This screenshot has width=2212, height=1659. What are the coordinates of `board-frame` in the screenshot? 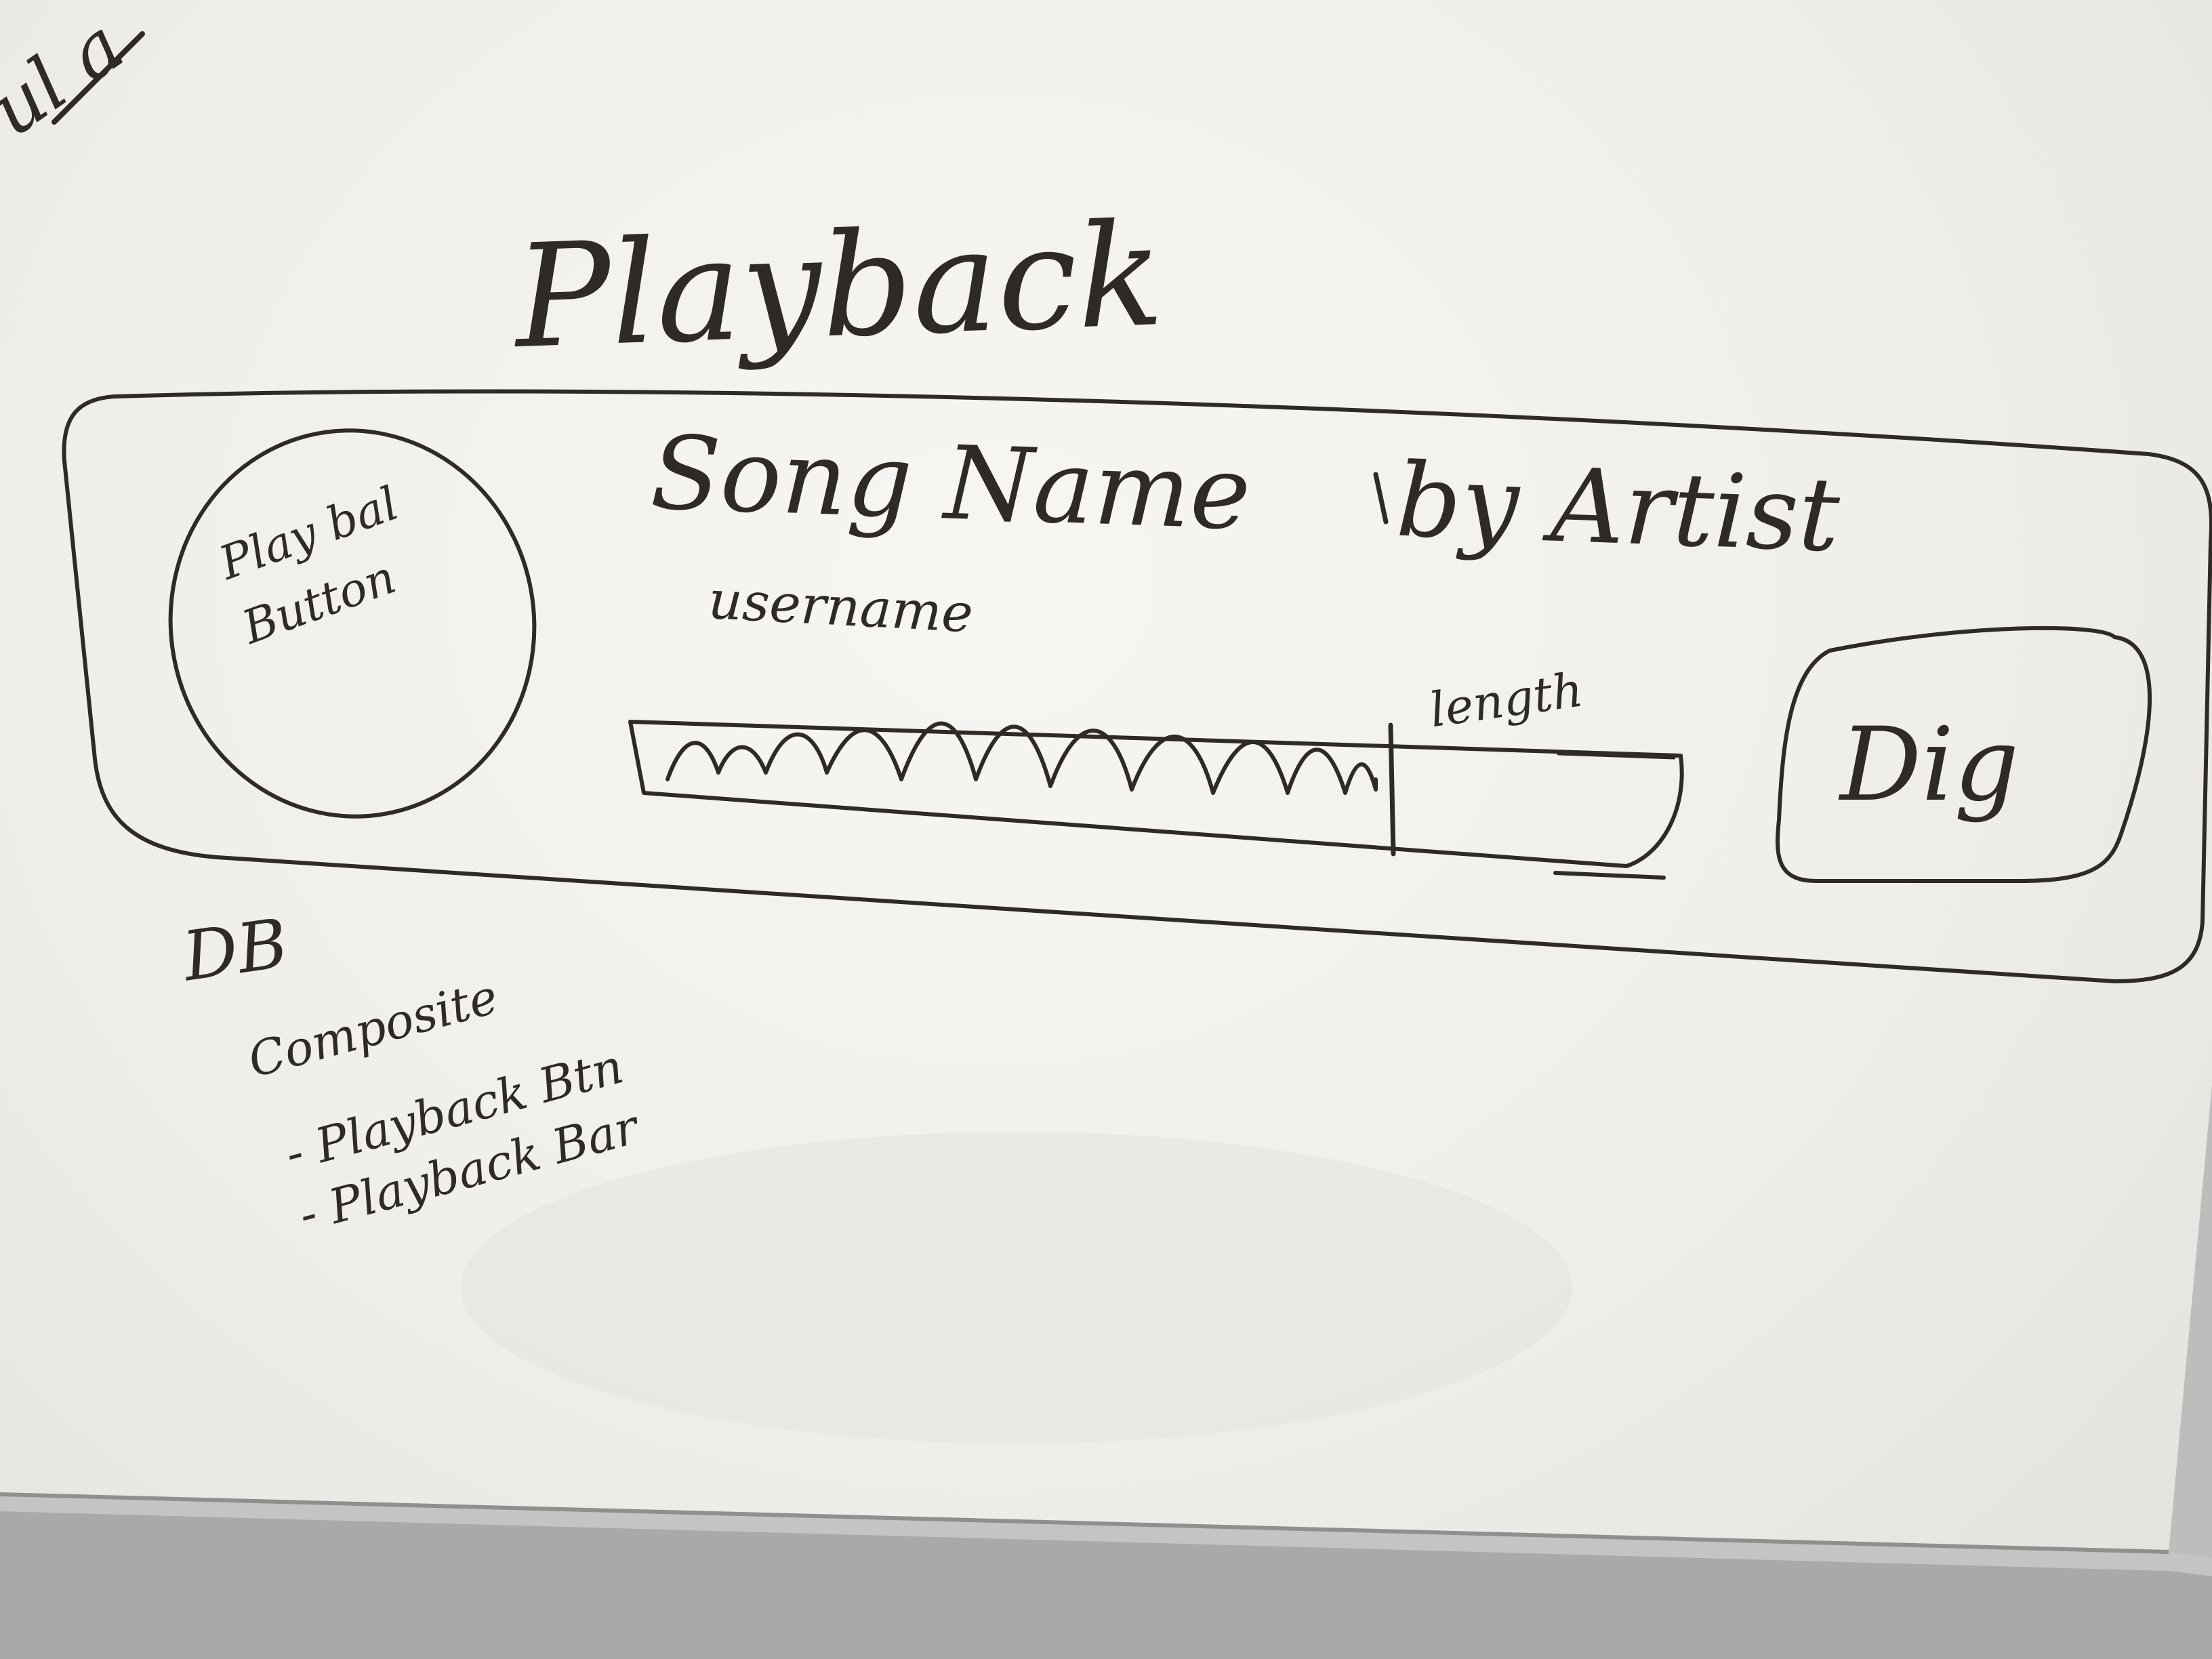 It's located at (2190, 1321).